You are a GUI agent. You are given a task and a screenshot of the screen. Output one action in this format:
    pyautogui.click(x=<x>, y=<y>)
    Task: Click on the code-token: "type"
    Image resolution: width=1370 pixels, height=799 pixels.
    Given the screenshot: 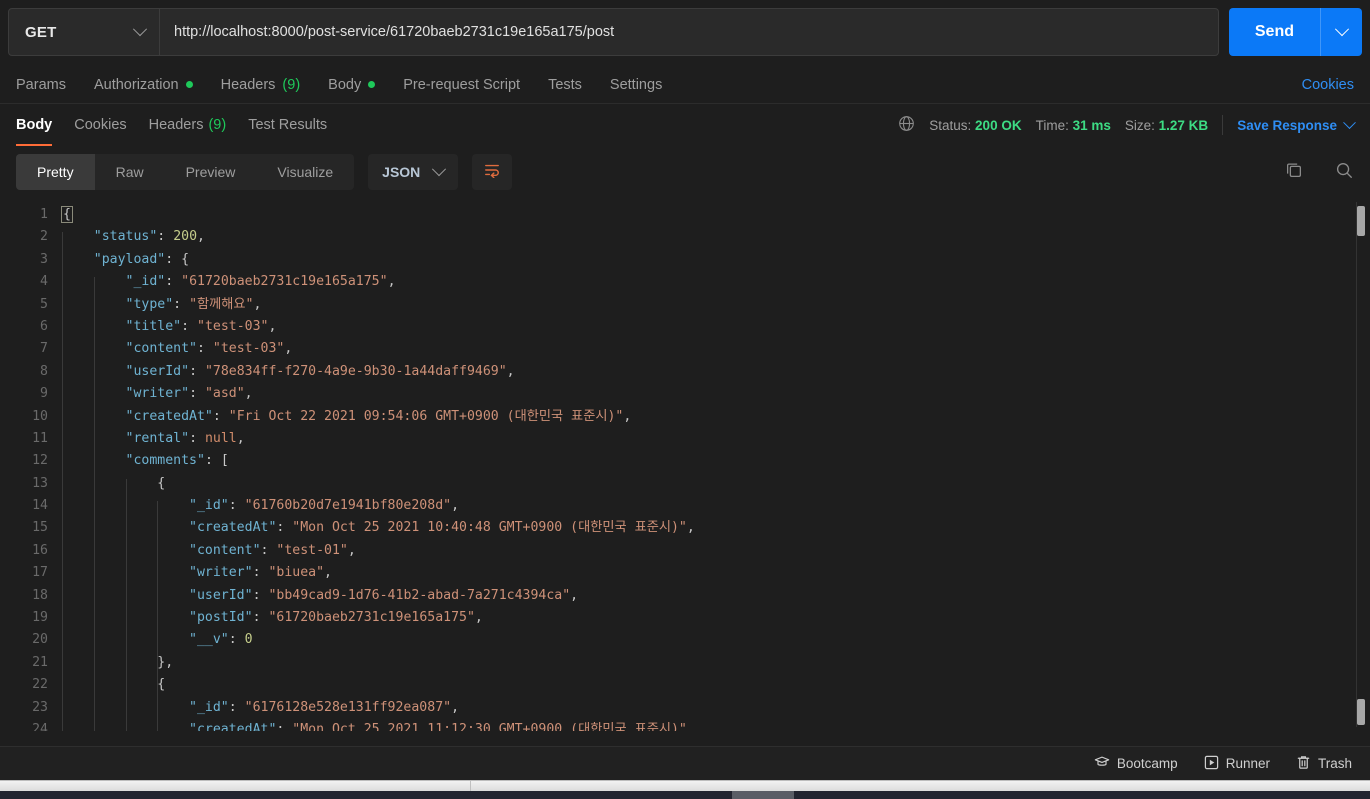 What is the action you would take?
    pyautogui.click(x=149, y=304)
    